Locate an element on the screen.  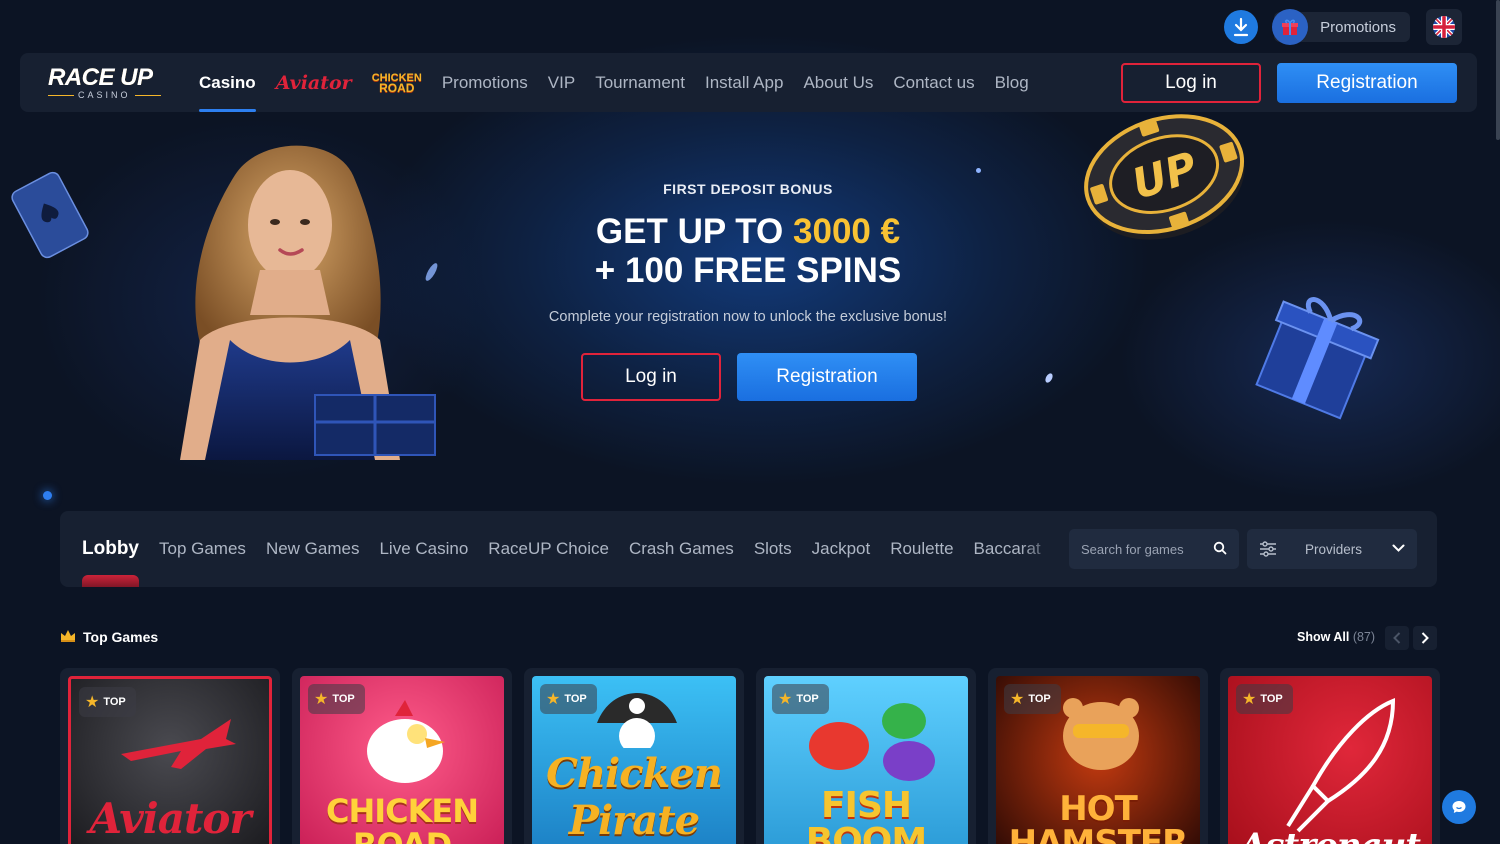
providers-dropdown: Providers is located at coordinates (1332, 549).